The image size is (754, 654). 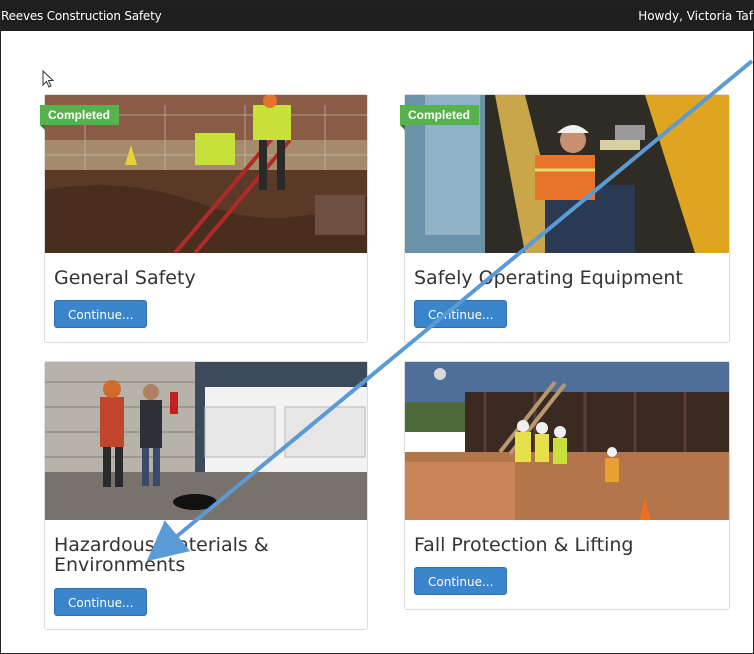 What do you see at coordinates (548, 278) in the screenshot?
I see `course-title: Safely Operating Equipment` at bounding box center [548, 278].